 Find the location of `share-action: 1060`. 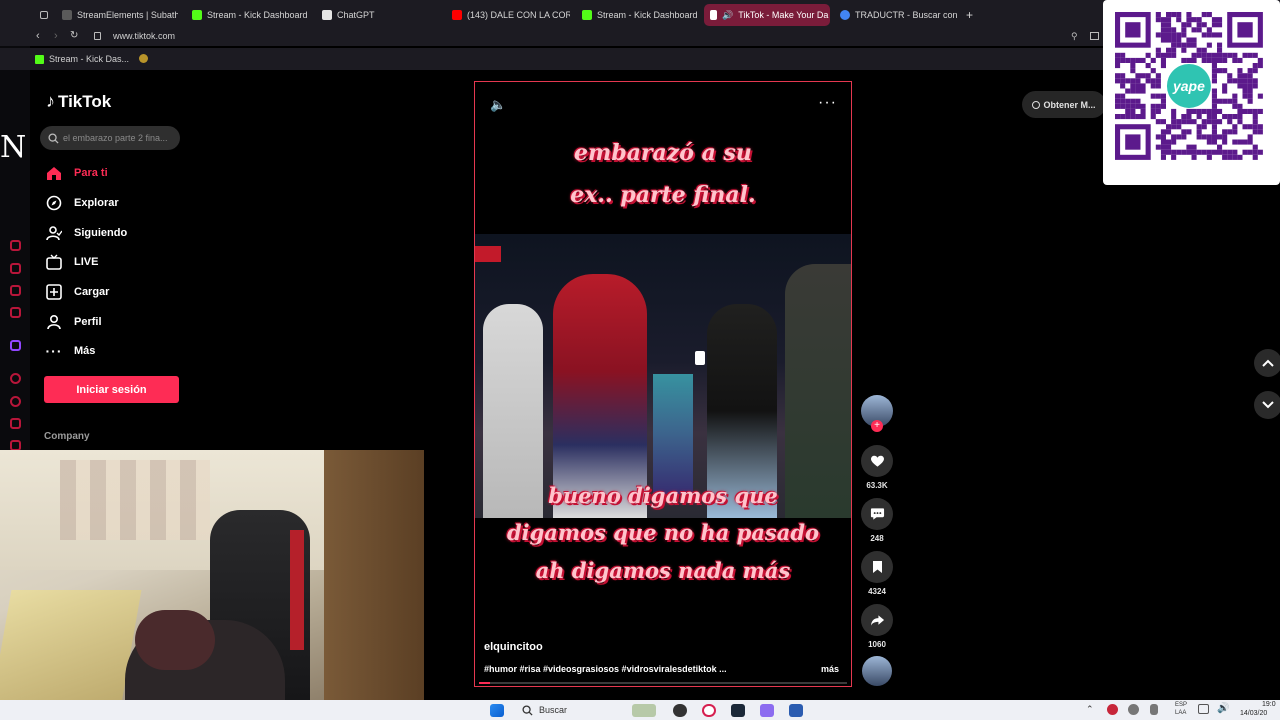

share-action: 1060 is located at coordinates (877, 626).